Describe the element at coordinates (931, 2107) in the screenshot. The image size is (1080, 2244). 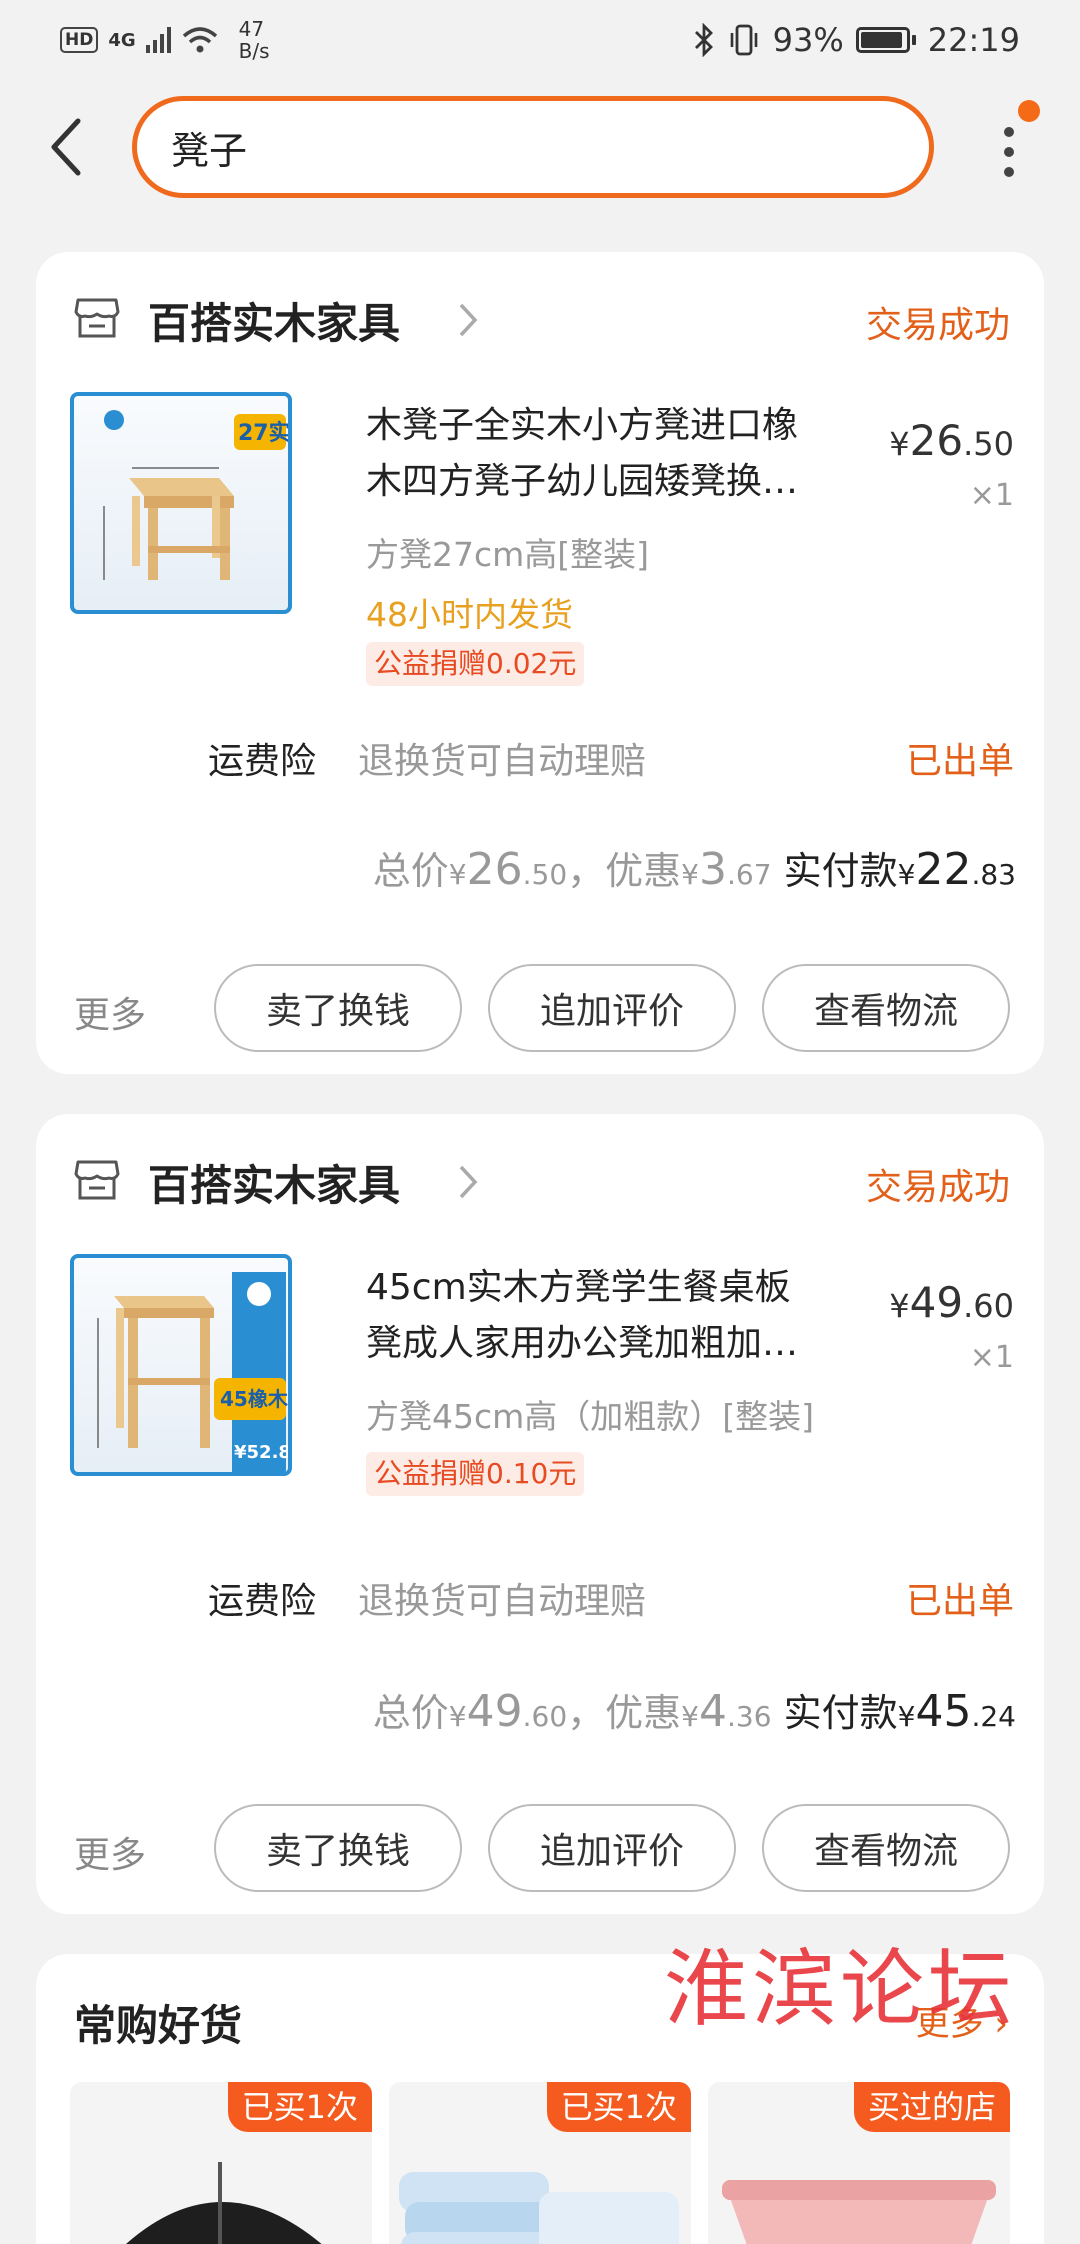
I see `visited-shop-badge: 买过的店` at that location.